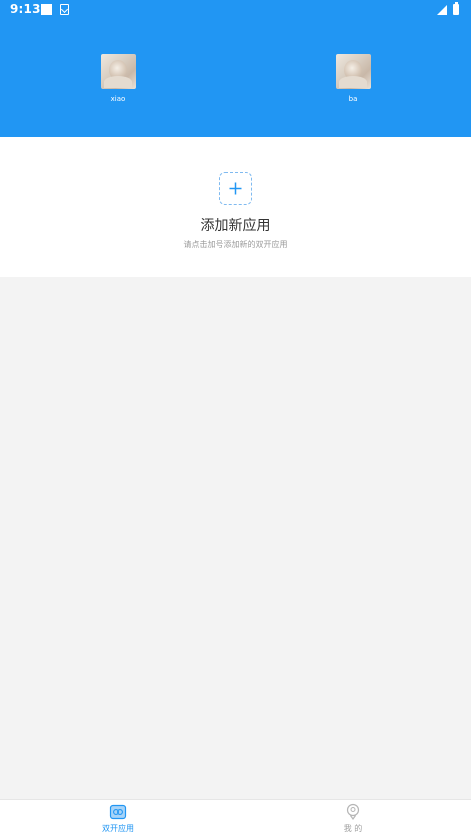 This screenshot has height=837, width=471. I want to click on dual-app-icon, so click(118, 812).